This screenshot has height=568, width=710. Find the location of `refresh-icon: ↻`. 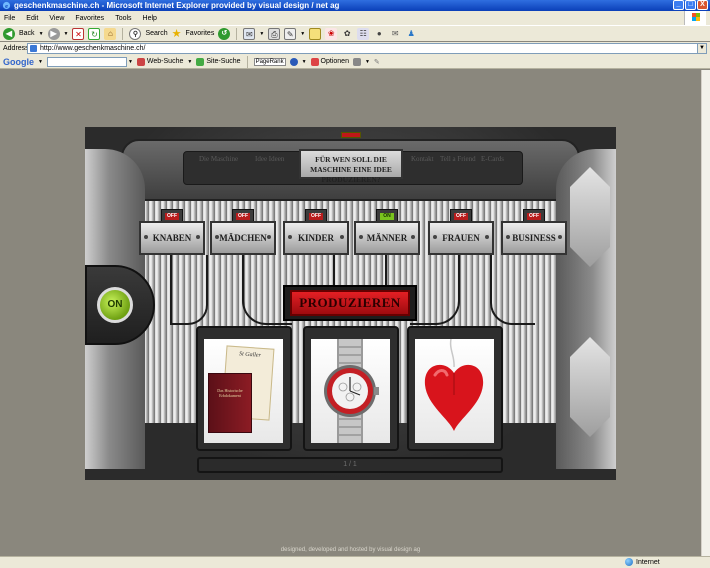

refresh-icon: ↻ is located at coordinates (94, 33).